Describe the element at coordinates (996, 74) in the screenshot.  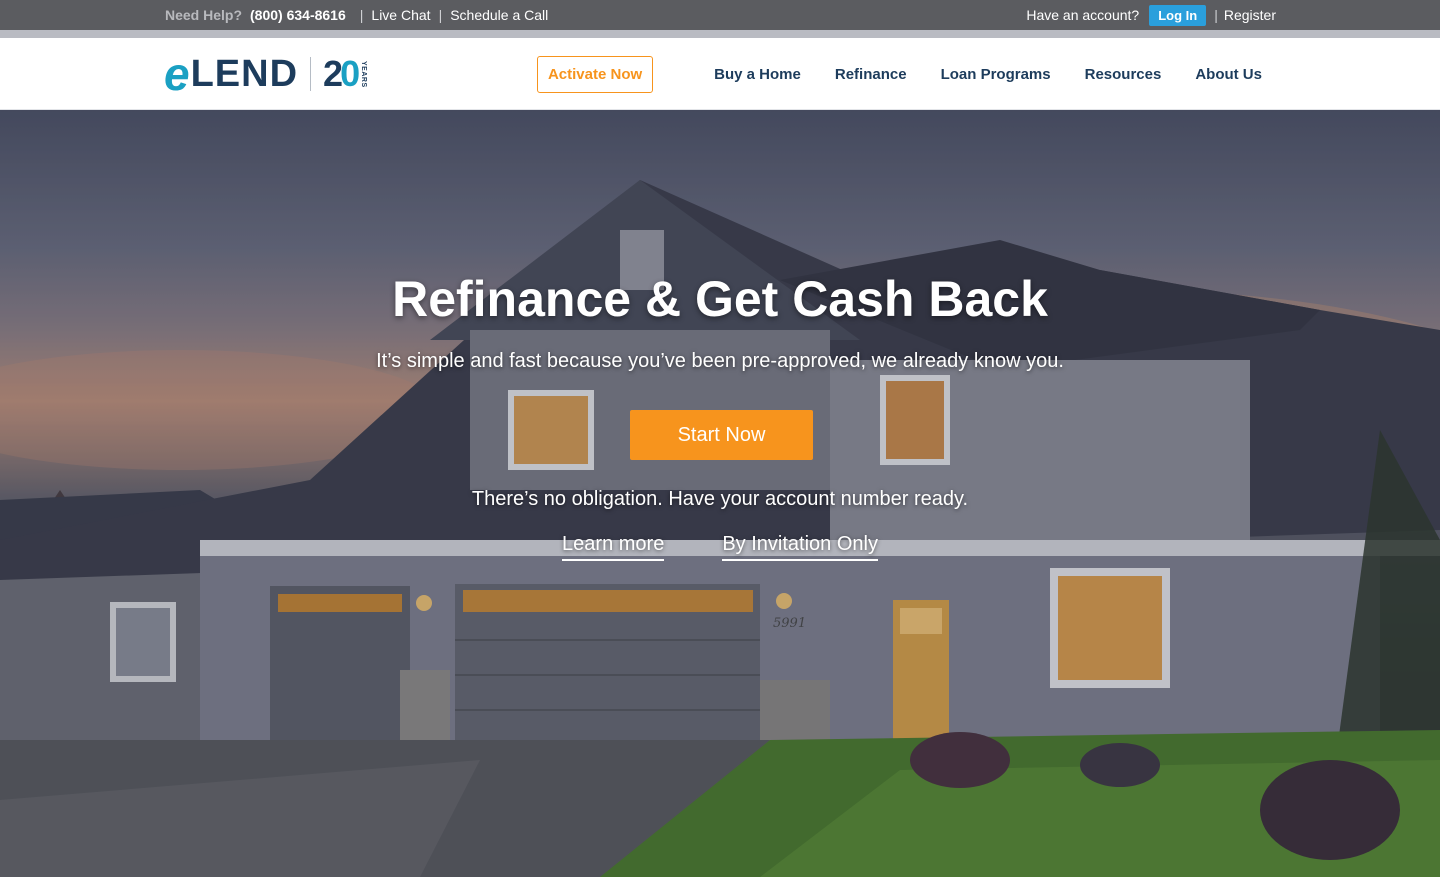
I see `nav-item-loan-programs: Loan Programs` at that location.